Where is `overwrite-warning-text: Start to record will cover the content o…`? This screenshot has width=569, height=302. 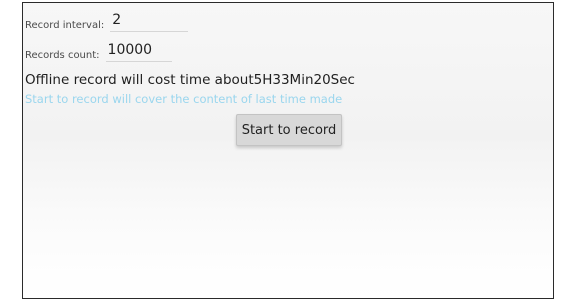
overwrite-warning-text: Start to record will cover the content o… is located at coordinates (184, 99).